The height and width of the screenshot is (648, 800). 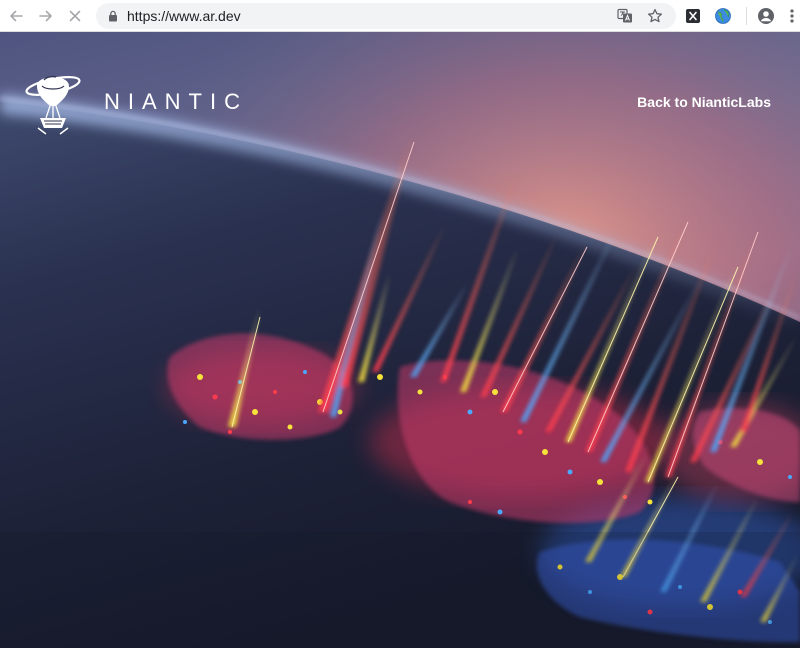 What do you see at coordinates (176, 101) in the screenshot?
I see `brand-wordmark: NIANTIC` at bounding box center [176, 101].